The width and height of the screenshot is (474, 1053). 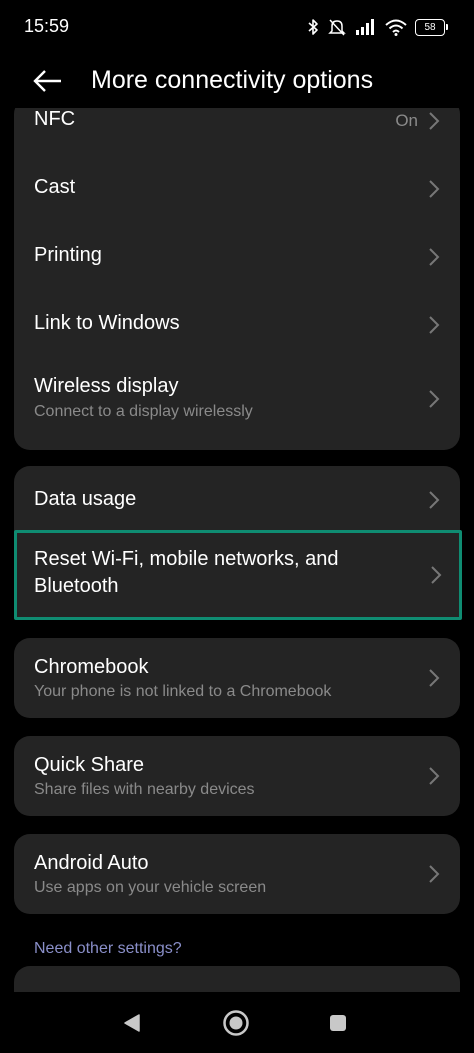 I want to click on arrow-left-icon, so click(x=47, y=81).